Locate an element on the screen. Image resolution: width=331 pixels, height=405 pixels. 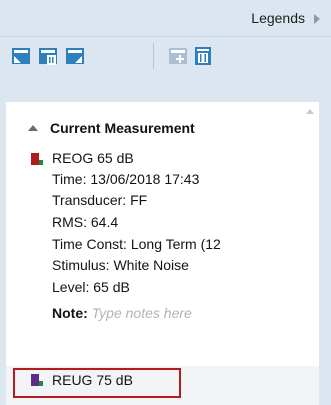
note-label: Note: is located at coordinates (70, 313).